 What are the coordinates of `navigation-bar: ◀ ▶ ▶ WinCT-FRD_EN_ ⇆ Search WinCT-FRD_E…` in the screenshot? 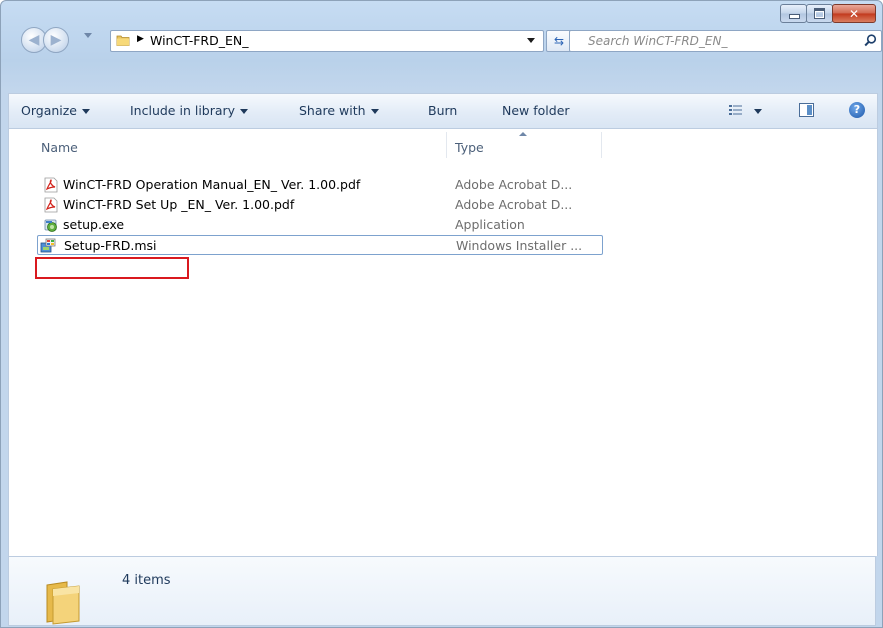 It's located at (451, 40).